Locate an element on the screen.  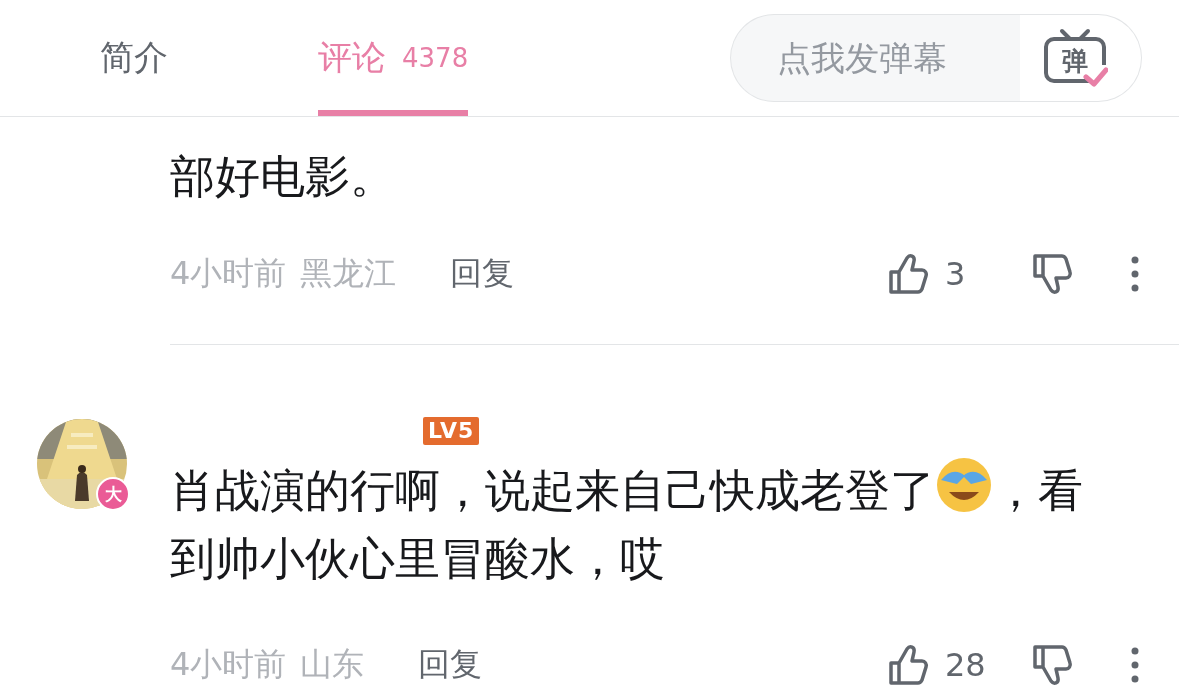
comment-text: ，看 is located at coordinates (1038, 491).